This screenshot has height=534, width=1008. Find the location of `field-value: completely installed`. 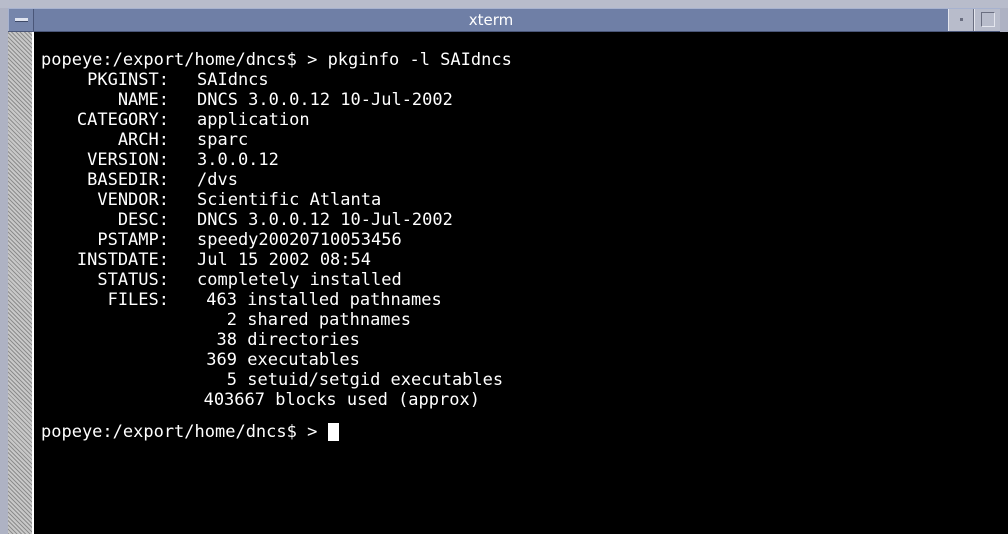

field-value: completely installed is located at coordinates (299, 280).